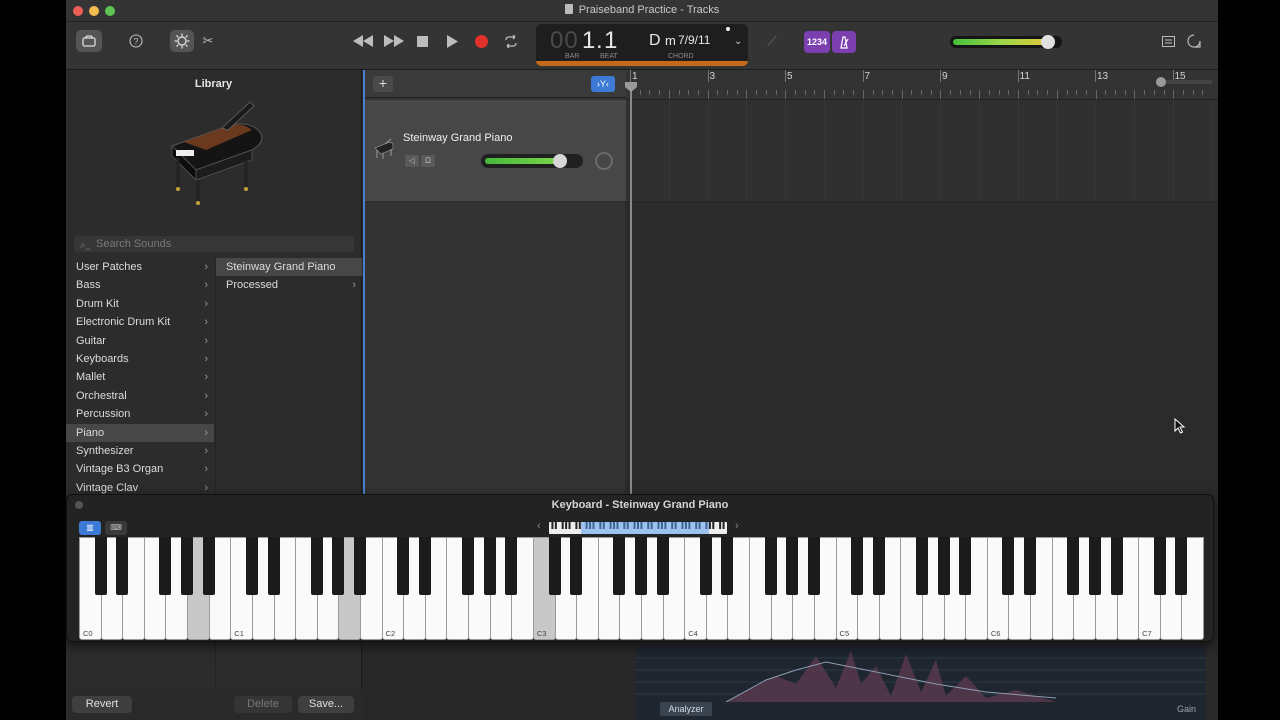  What do you see at coordinates (686, 709) in the screenshot?
I see `analyzer-button: Analyzer` at bounding box center [686, 709].